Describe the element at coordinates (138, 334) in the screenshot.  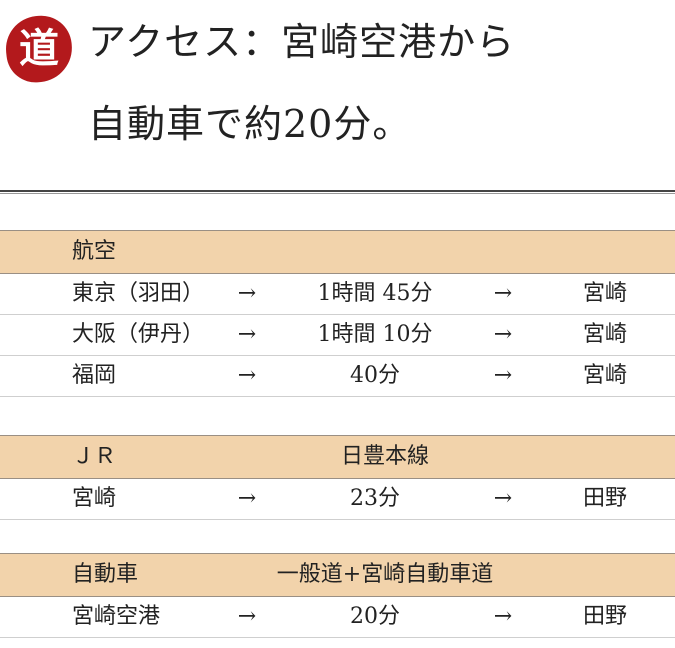
I see `origin: 大阪（伊丹）` at that location.